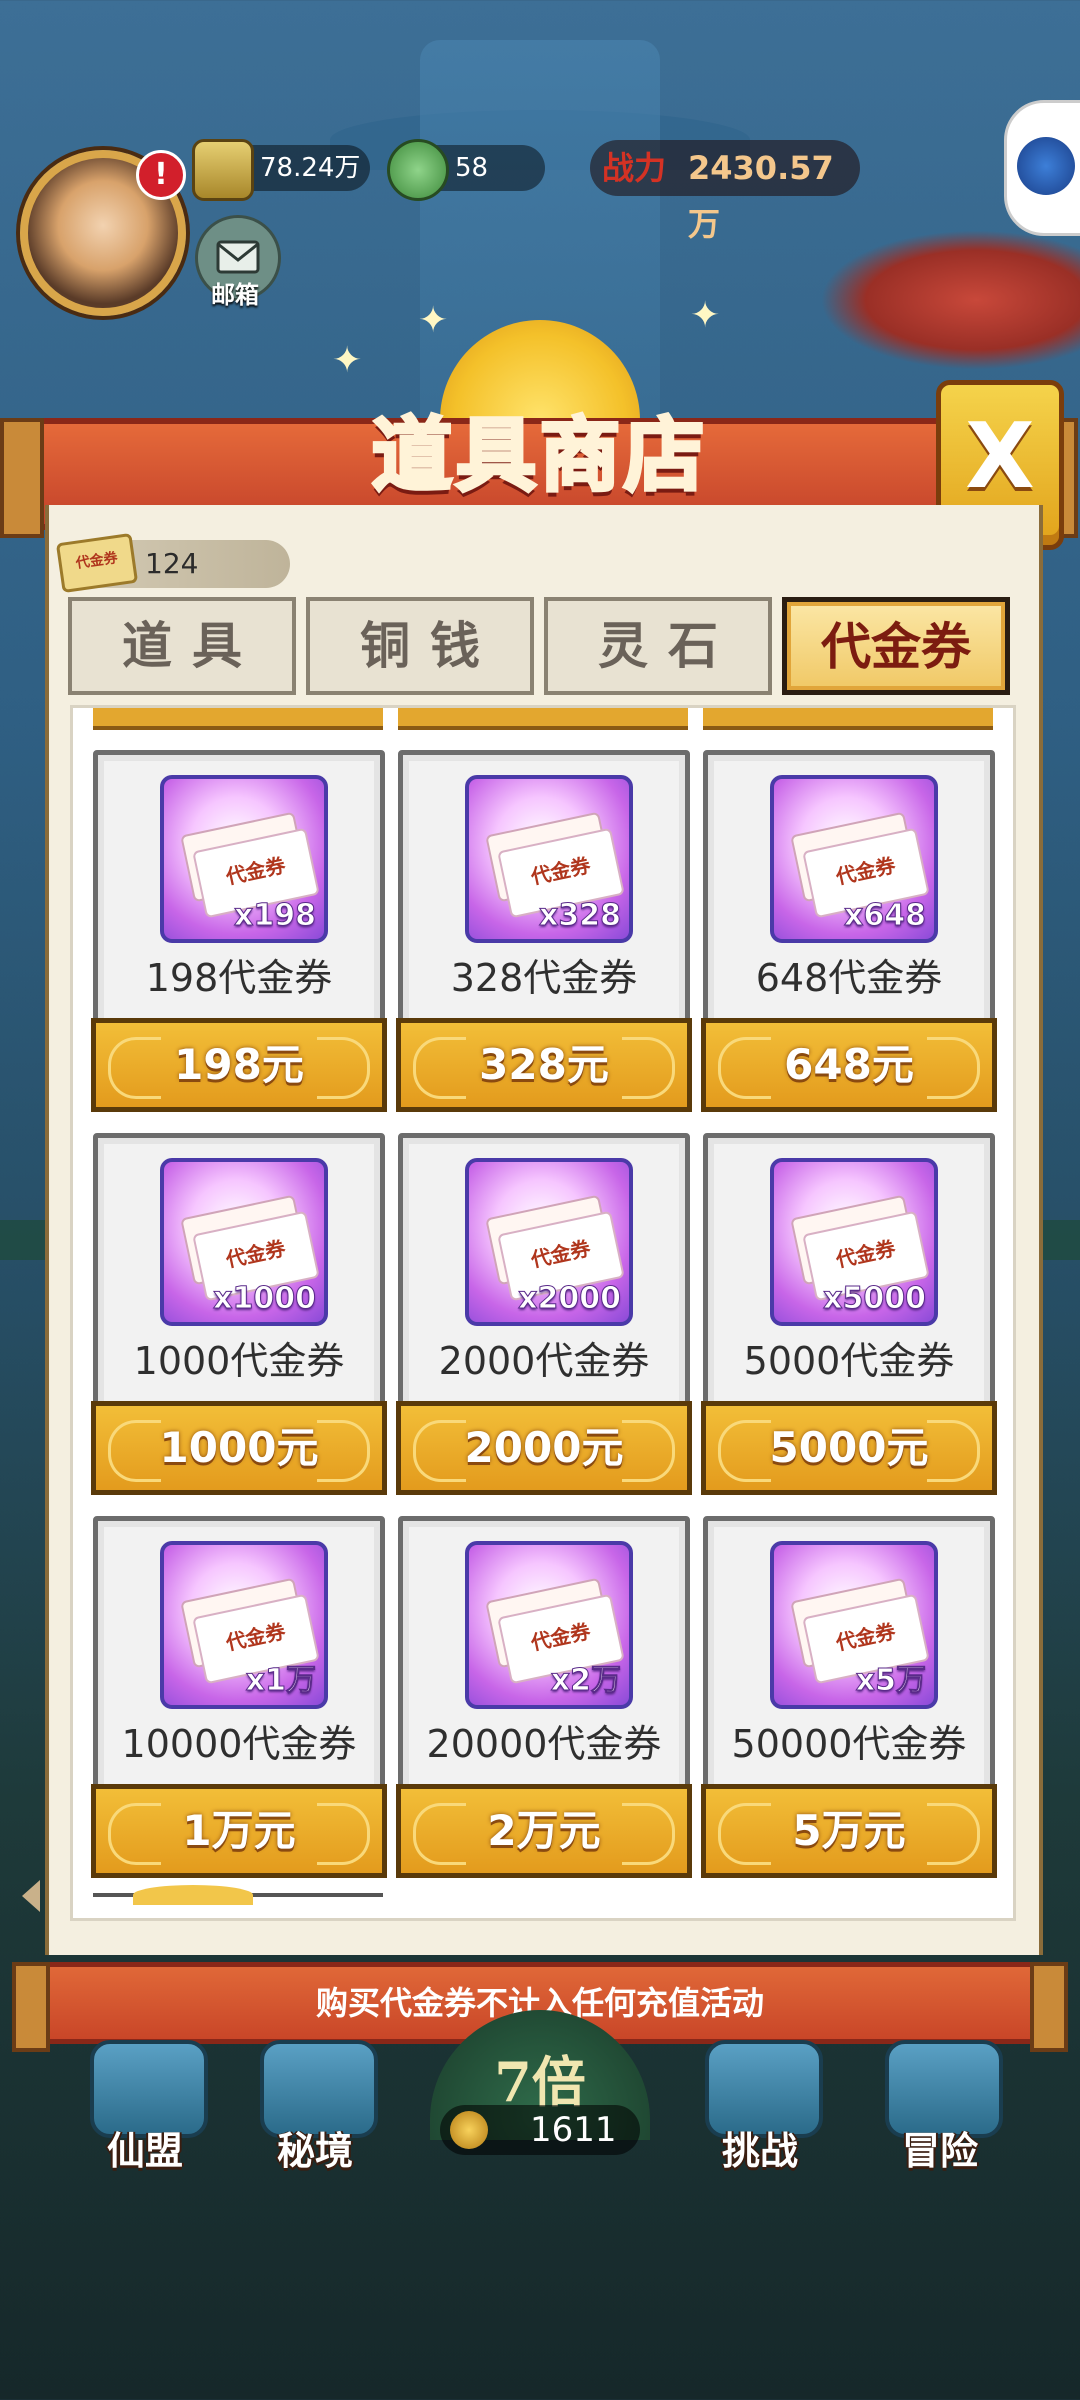 This screenshot has height=2400, width=1080. I want to click on spirit-resource: 58, so click(466, 170).